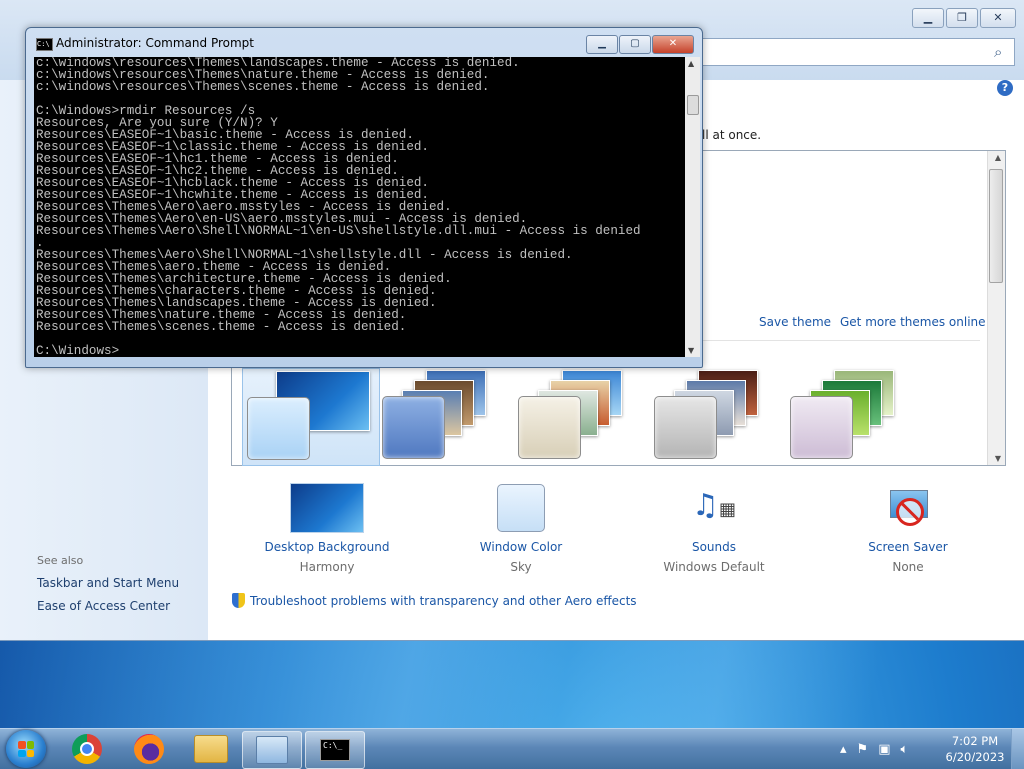 The image size is (1024, 769). What do you see at coordinates (44, 44) in the screenshot?
I see `cmd-app-icon: C:\` at bounding box center [44, 44].